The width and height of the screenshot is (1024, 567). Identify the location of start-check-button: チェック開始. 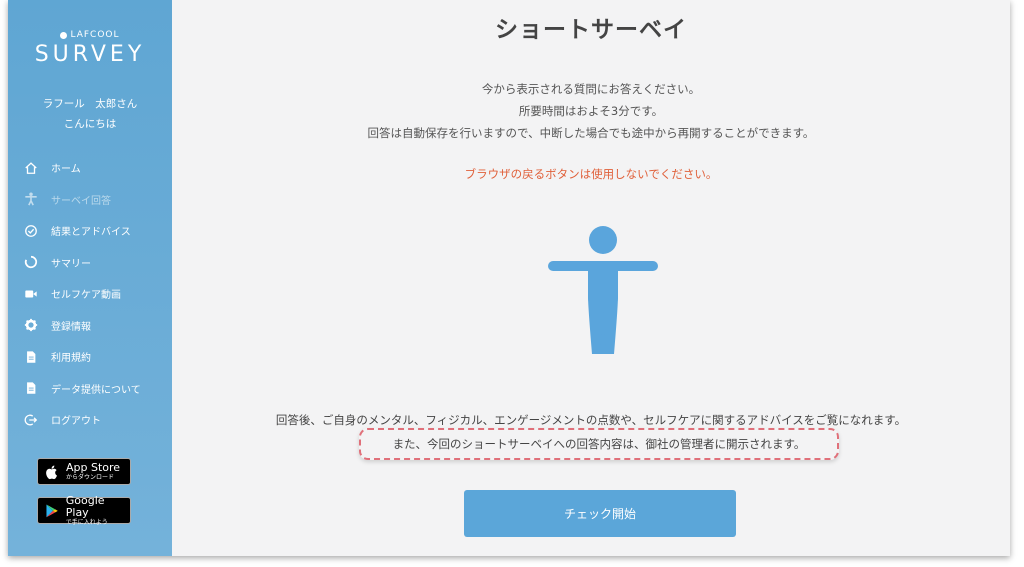
(600, 513).